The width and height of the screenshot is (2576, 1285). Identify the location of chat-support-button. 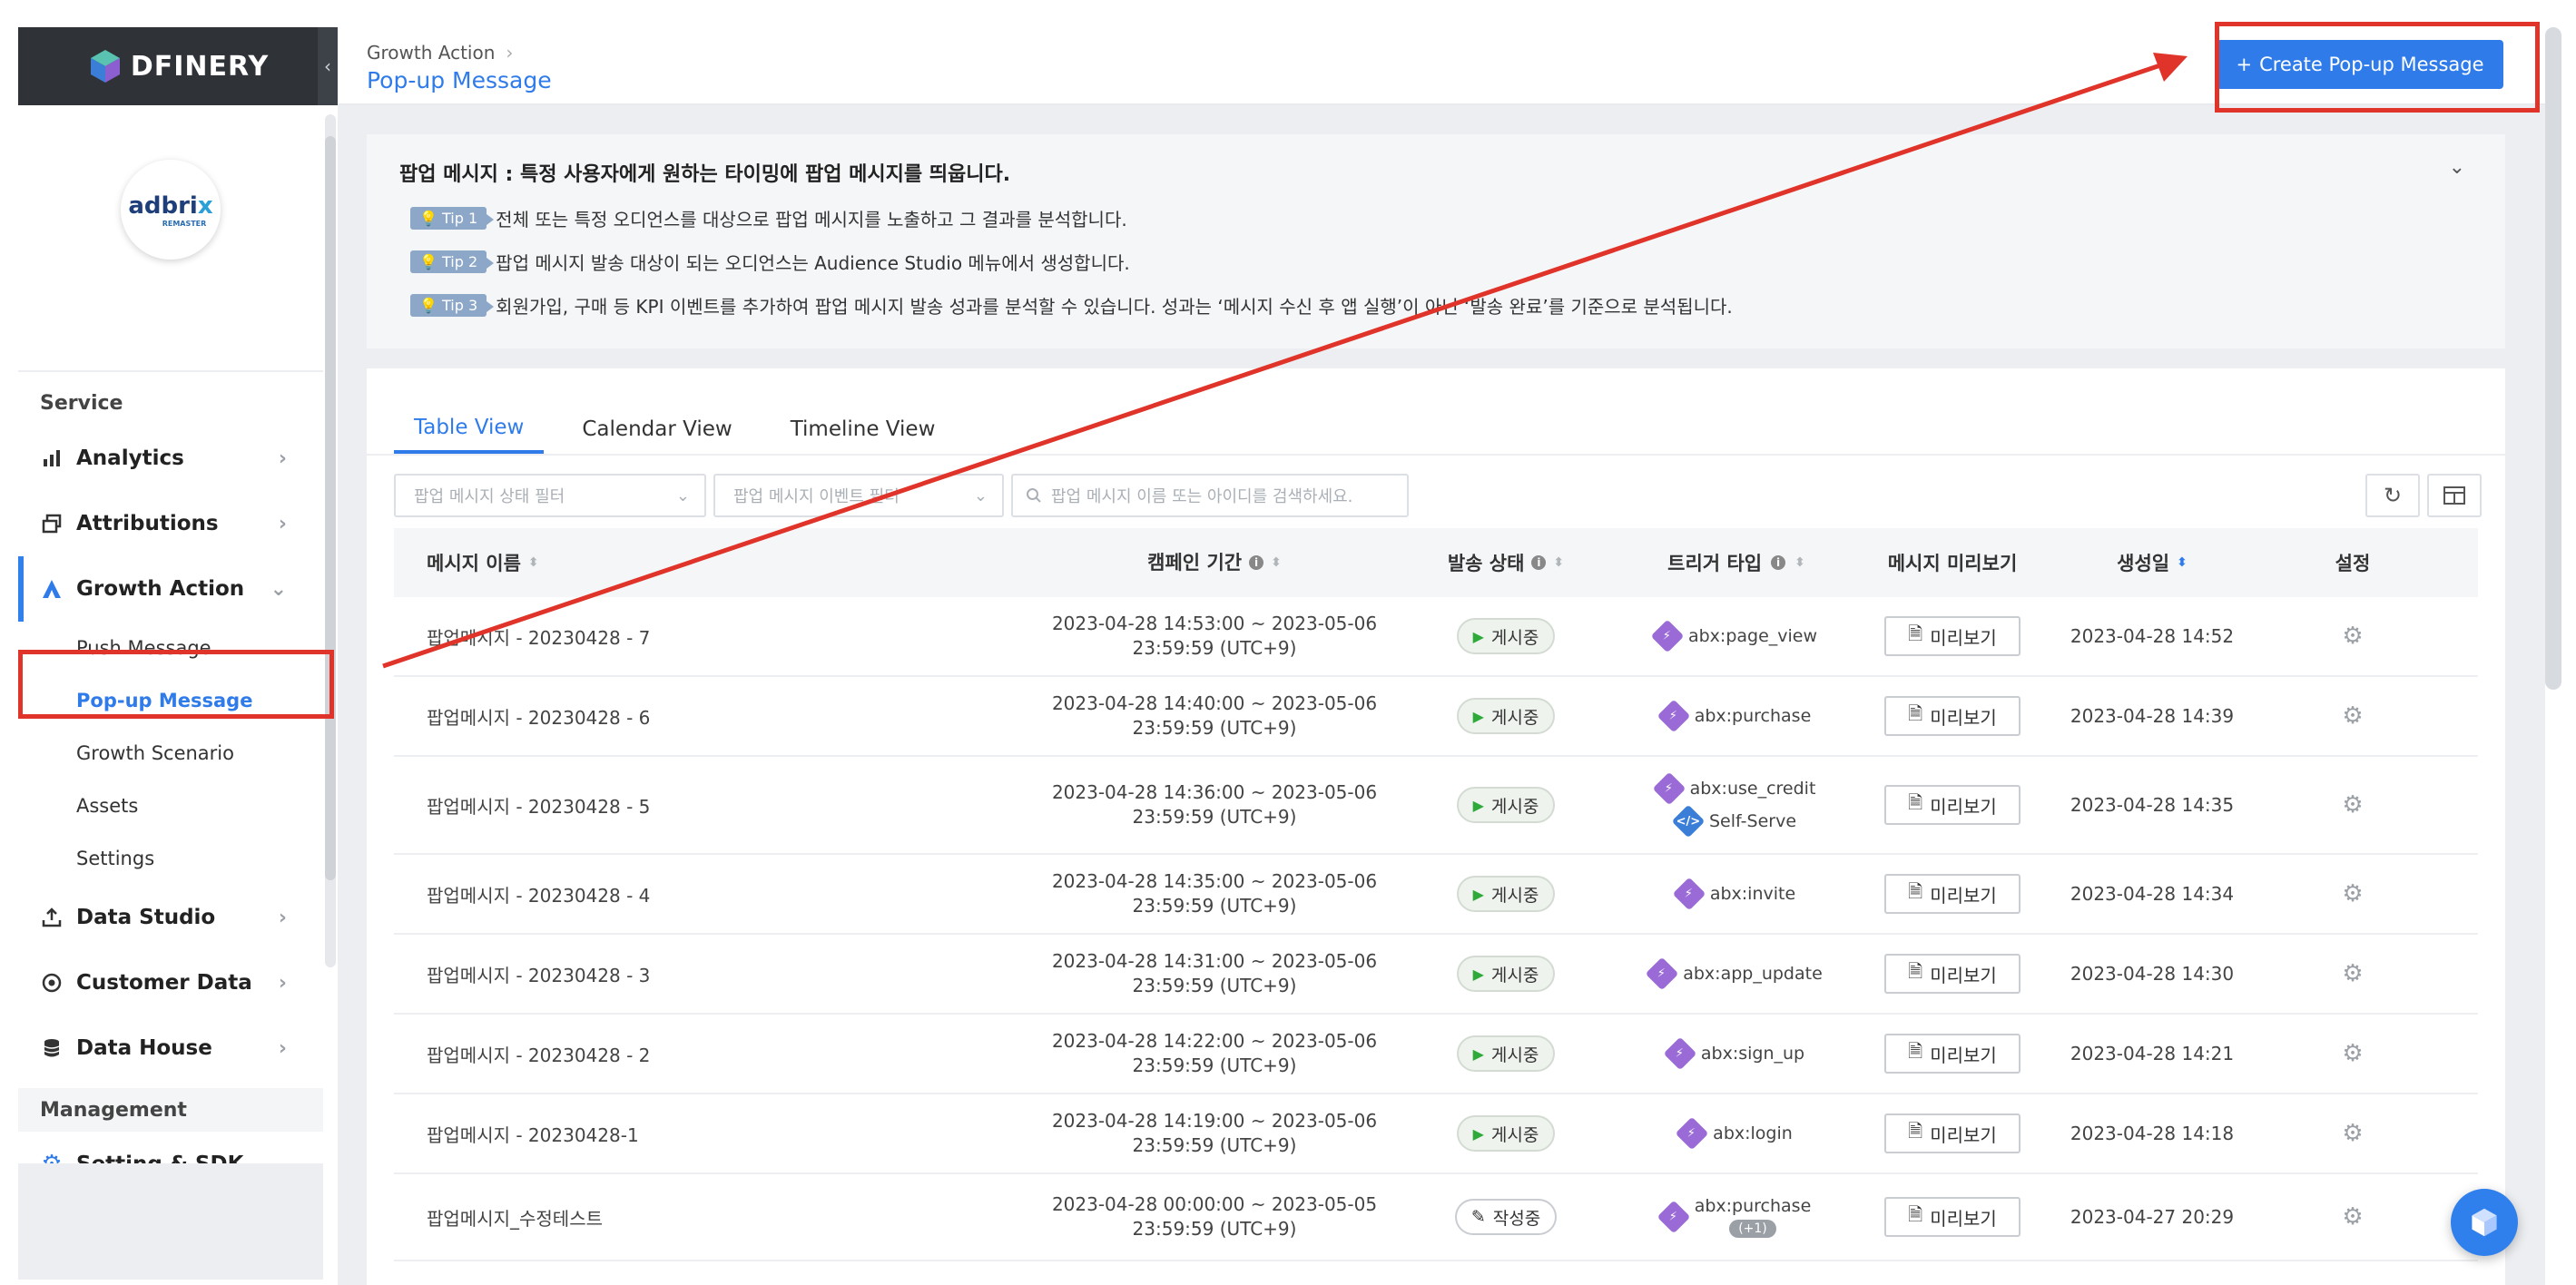
(2484, 1222).